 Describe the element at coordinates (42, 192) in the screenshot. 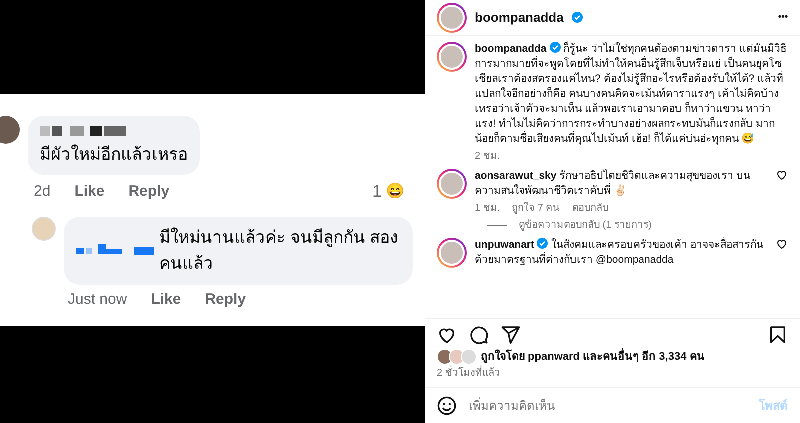

I see `comment-time: 2d` at that location.